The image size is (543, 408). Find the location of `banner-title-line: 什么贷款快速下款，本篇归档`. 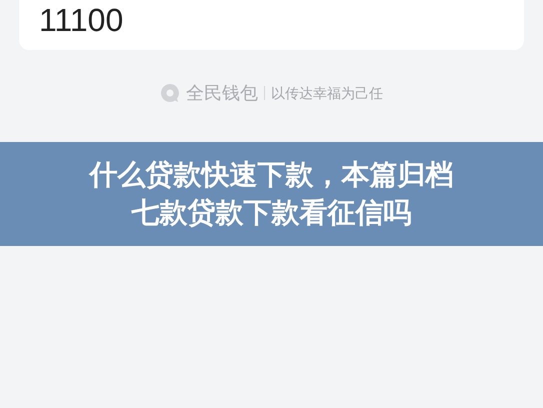

banner-title-line: 什么贷款快速下款，本篇归档 is located at coordinates (272, 175).